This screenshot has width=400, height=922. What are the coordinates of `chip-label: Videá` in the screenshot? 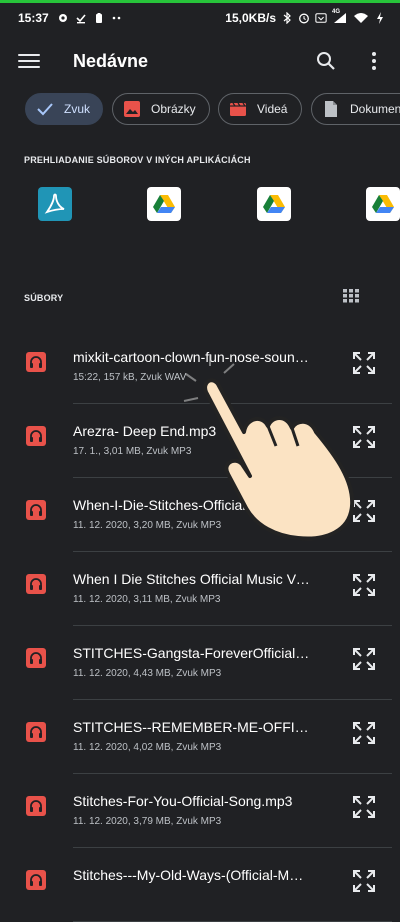 It's located at (272, 109).